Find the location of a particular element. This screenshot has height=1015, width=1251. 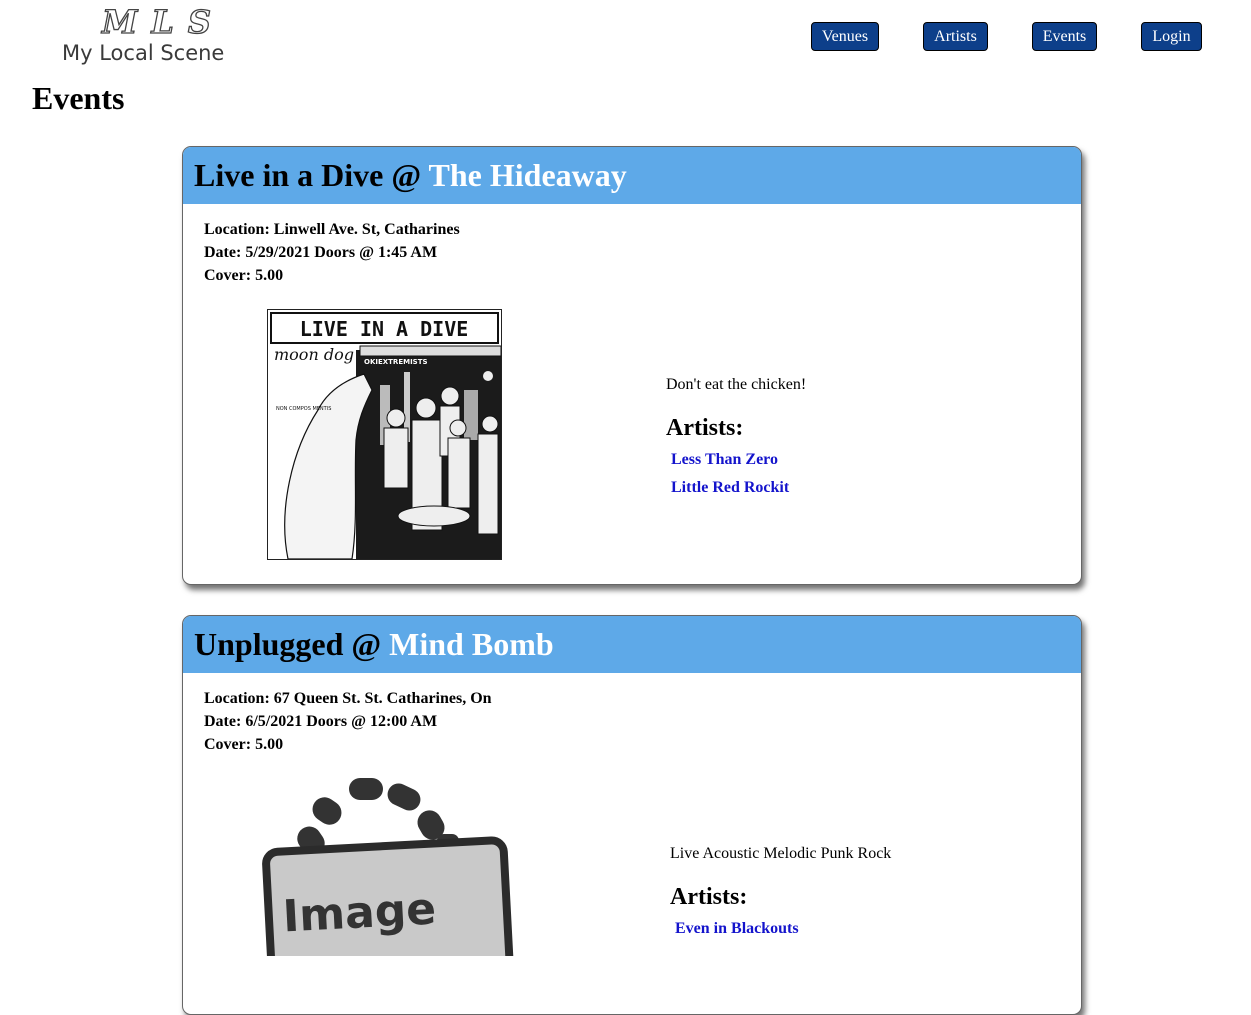

poster-band-a: moon dog is located at coordinates (314, 354).